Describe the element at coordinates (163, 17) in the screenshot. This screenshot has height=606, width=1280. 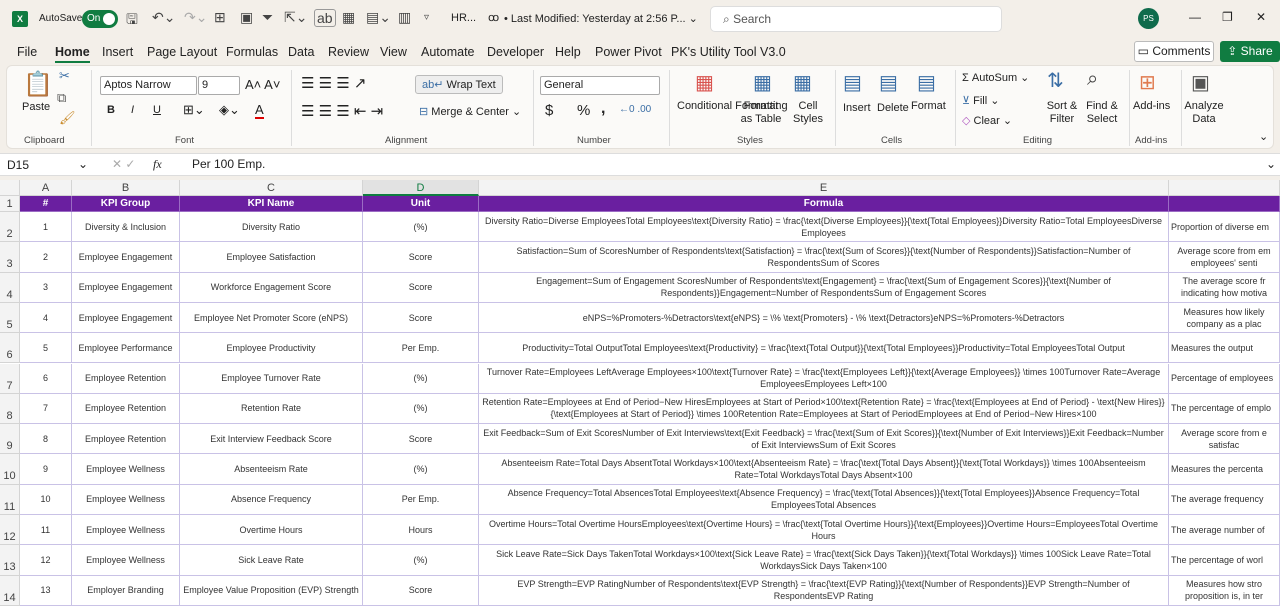
I see `undo-icon: ↶⌄` at that location.